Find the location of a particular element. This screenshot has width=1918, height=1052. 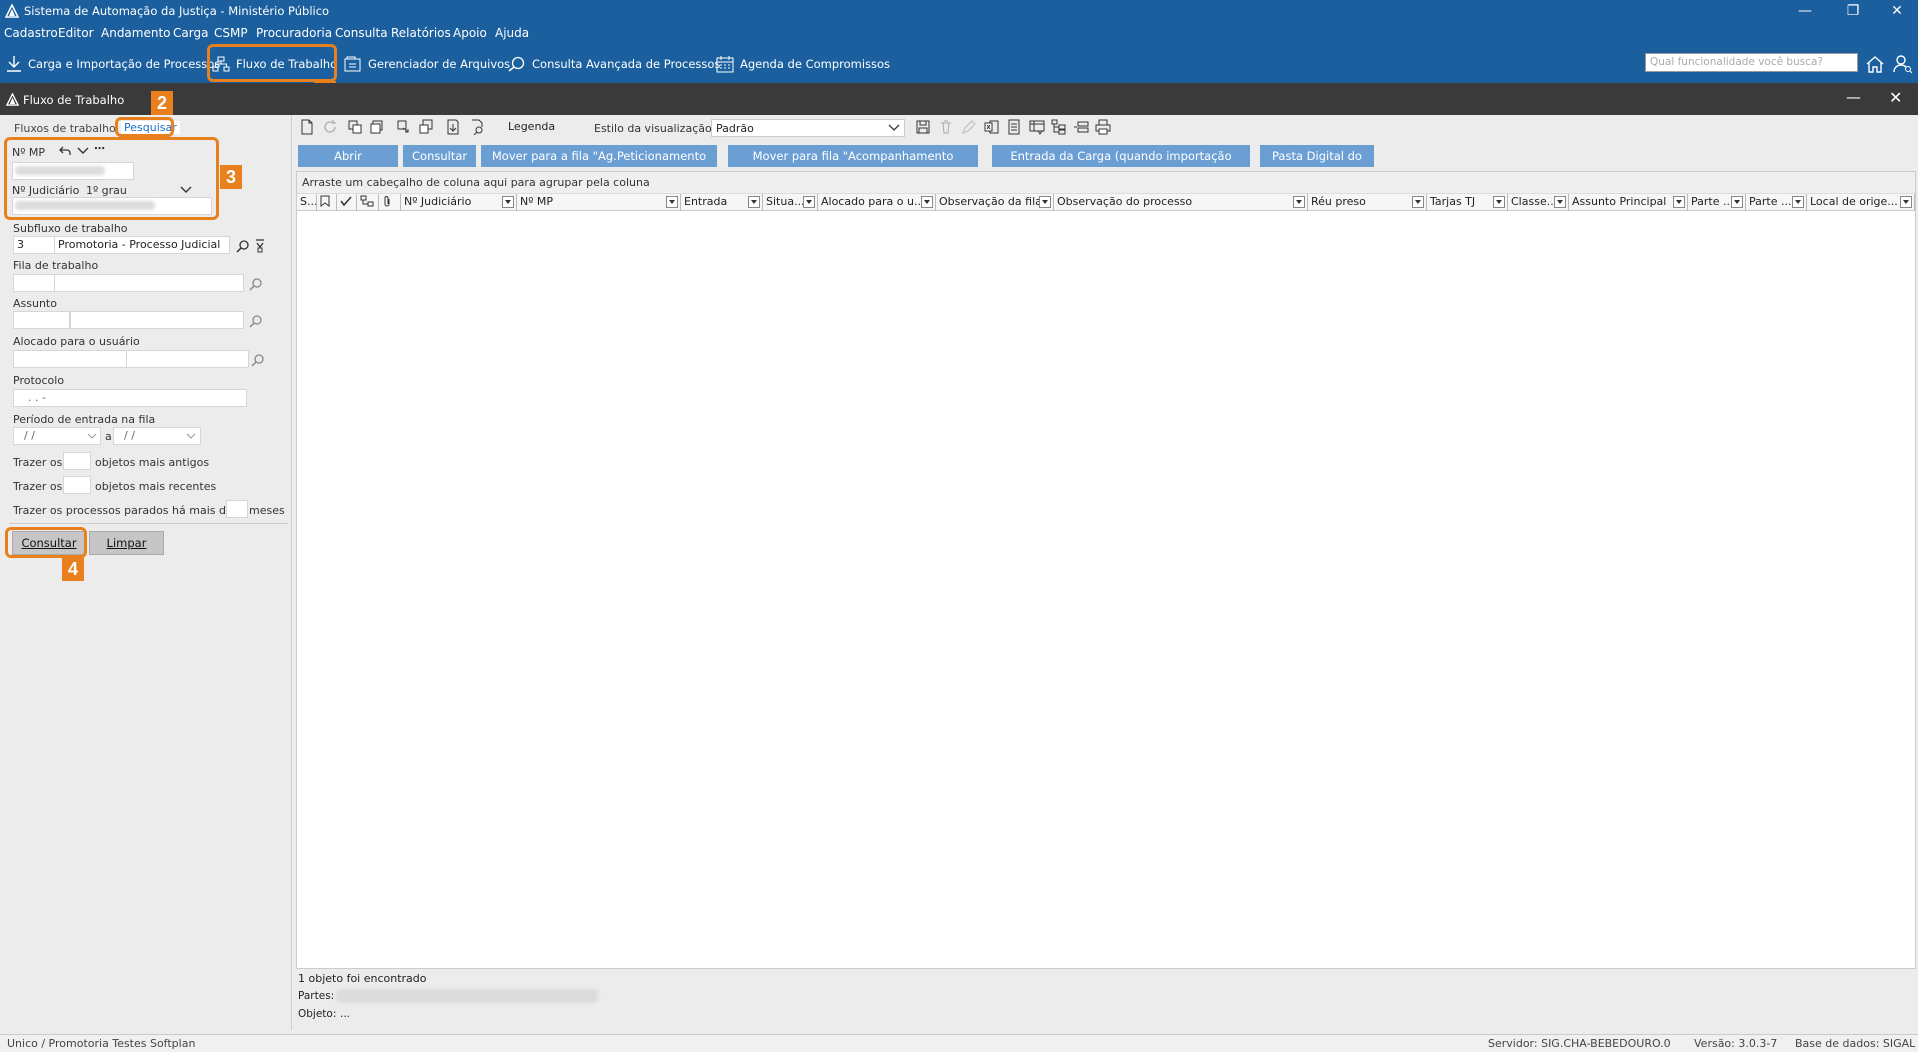

limpar-button: Limpar is located at coordinates (126, 543).